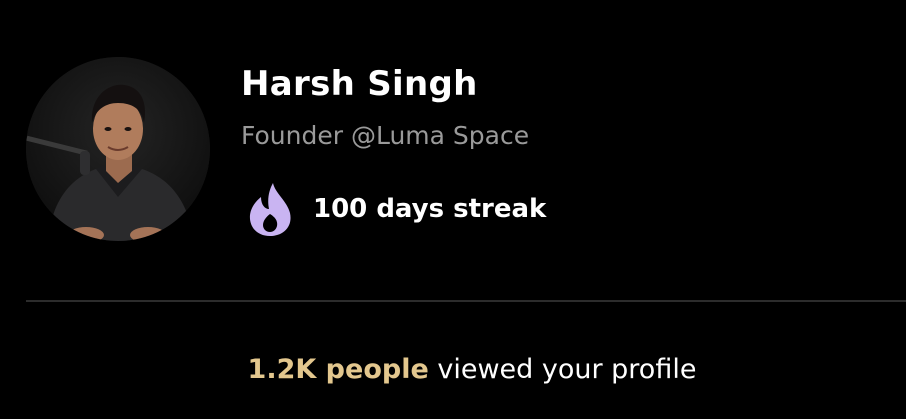 Image resolution: width=906 pixels, height=419 pixels. I want to click on divider, so click(466, 301).